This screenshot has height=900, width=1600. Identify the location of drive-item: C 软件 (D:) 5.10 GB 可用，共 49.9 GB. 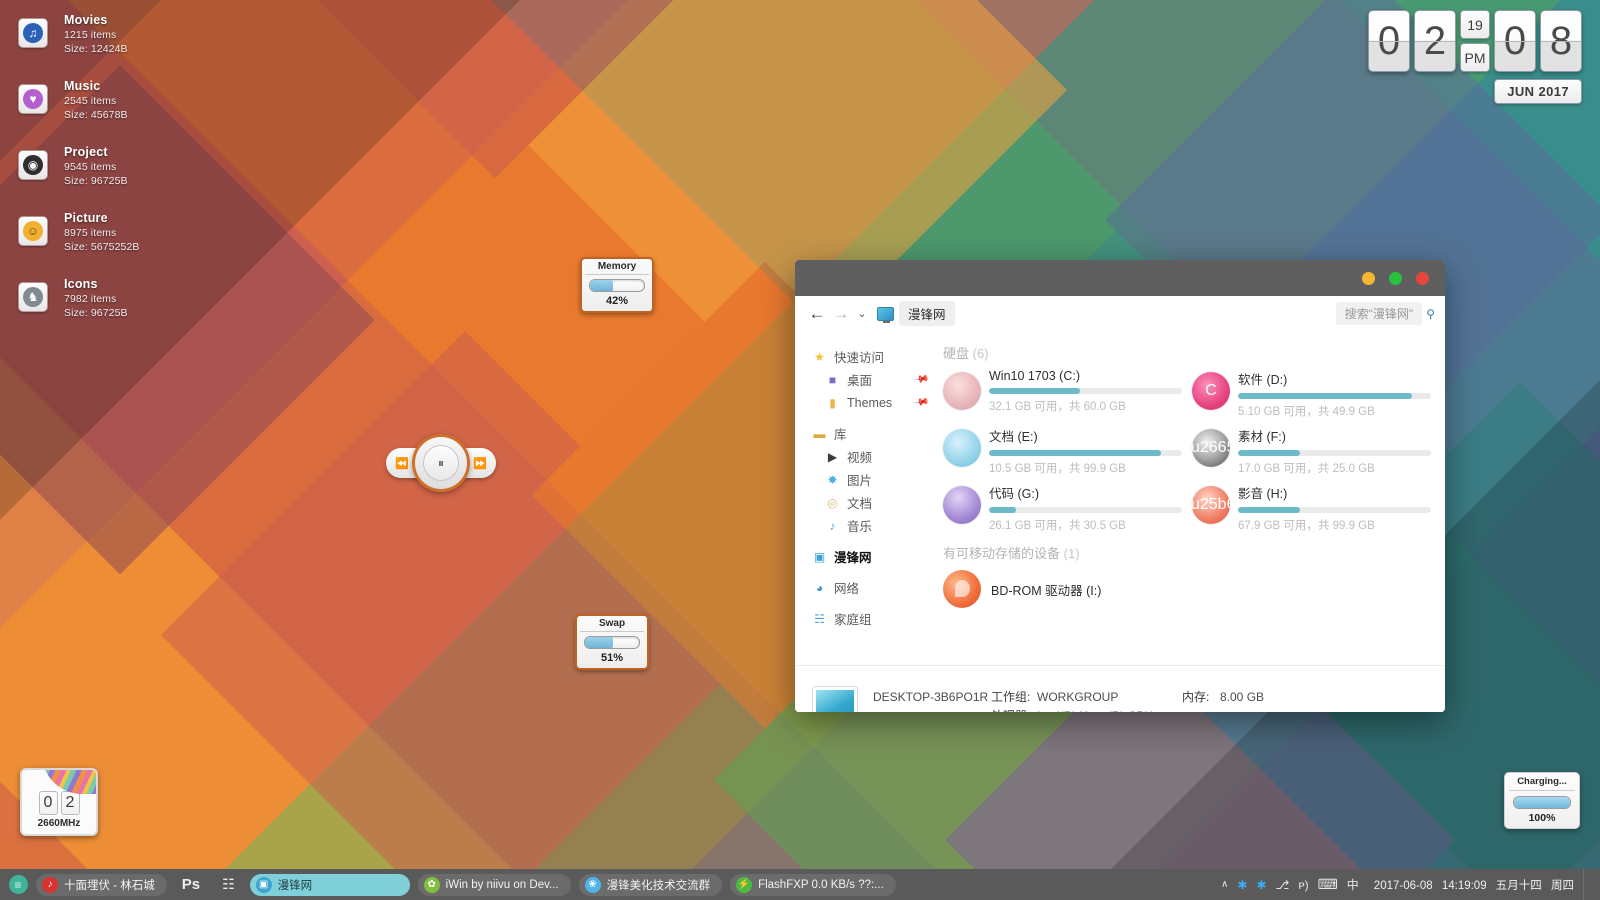
(1311, 395).